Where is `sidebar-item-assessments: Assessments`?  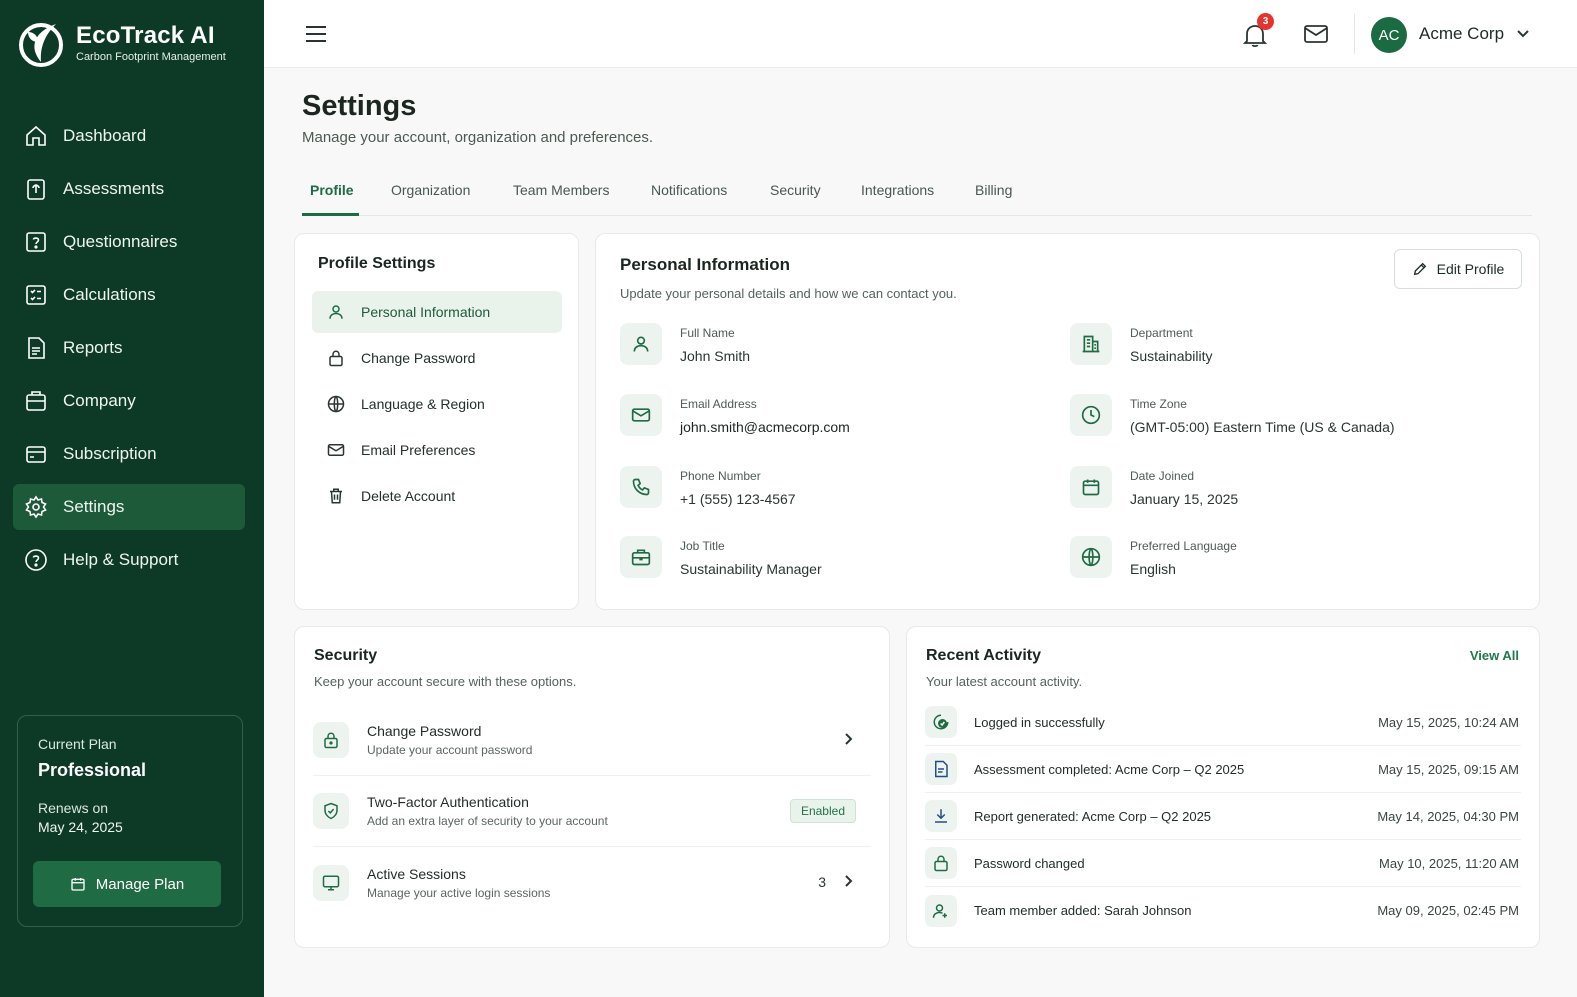 sidebar-item-assessments: Assessments is located at coordinates (129, 189).